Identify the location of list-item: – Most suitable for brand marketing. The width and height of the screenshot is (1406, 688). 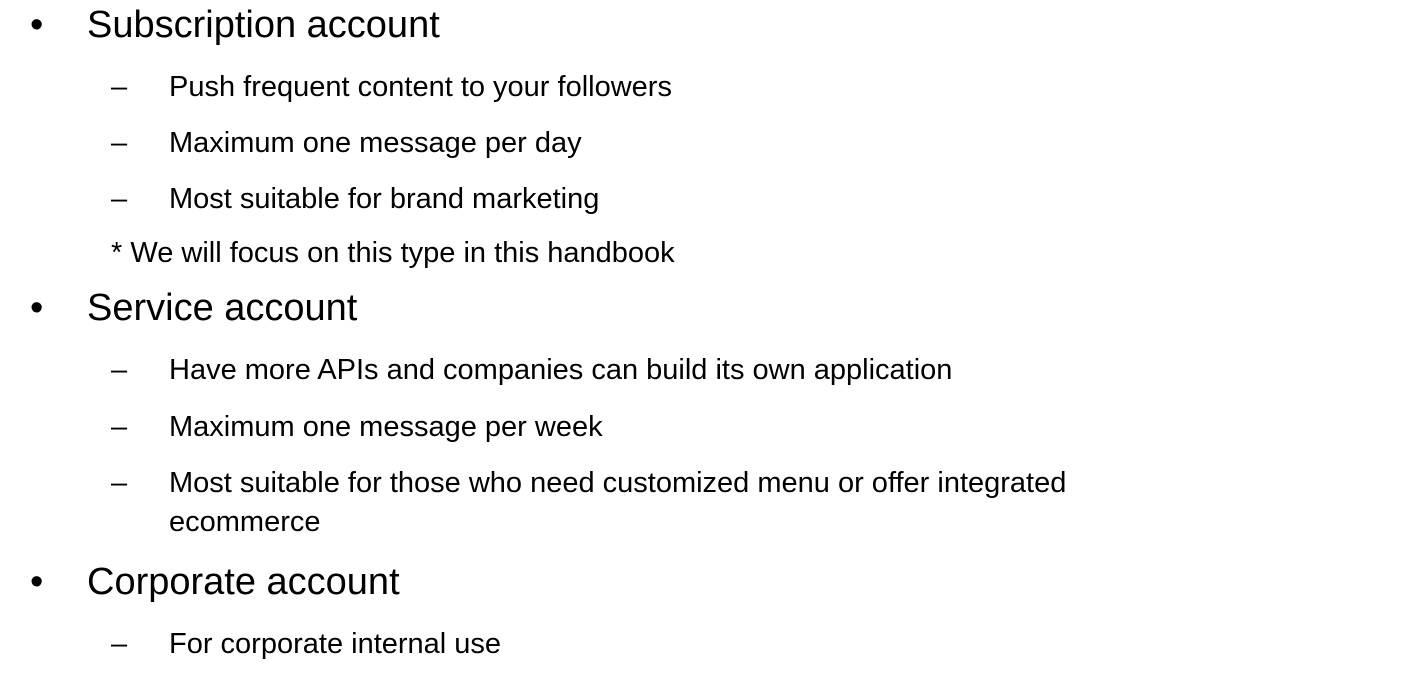
(711, 199).